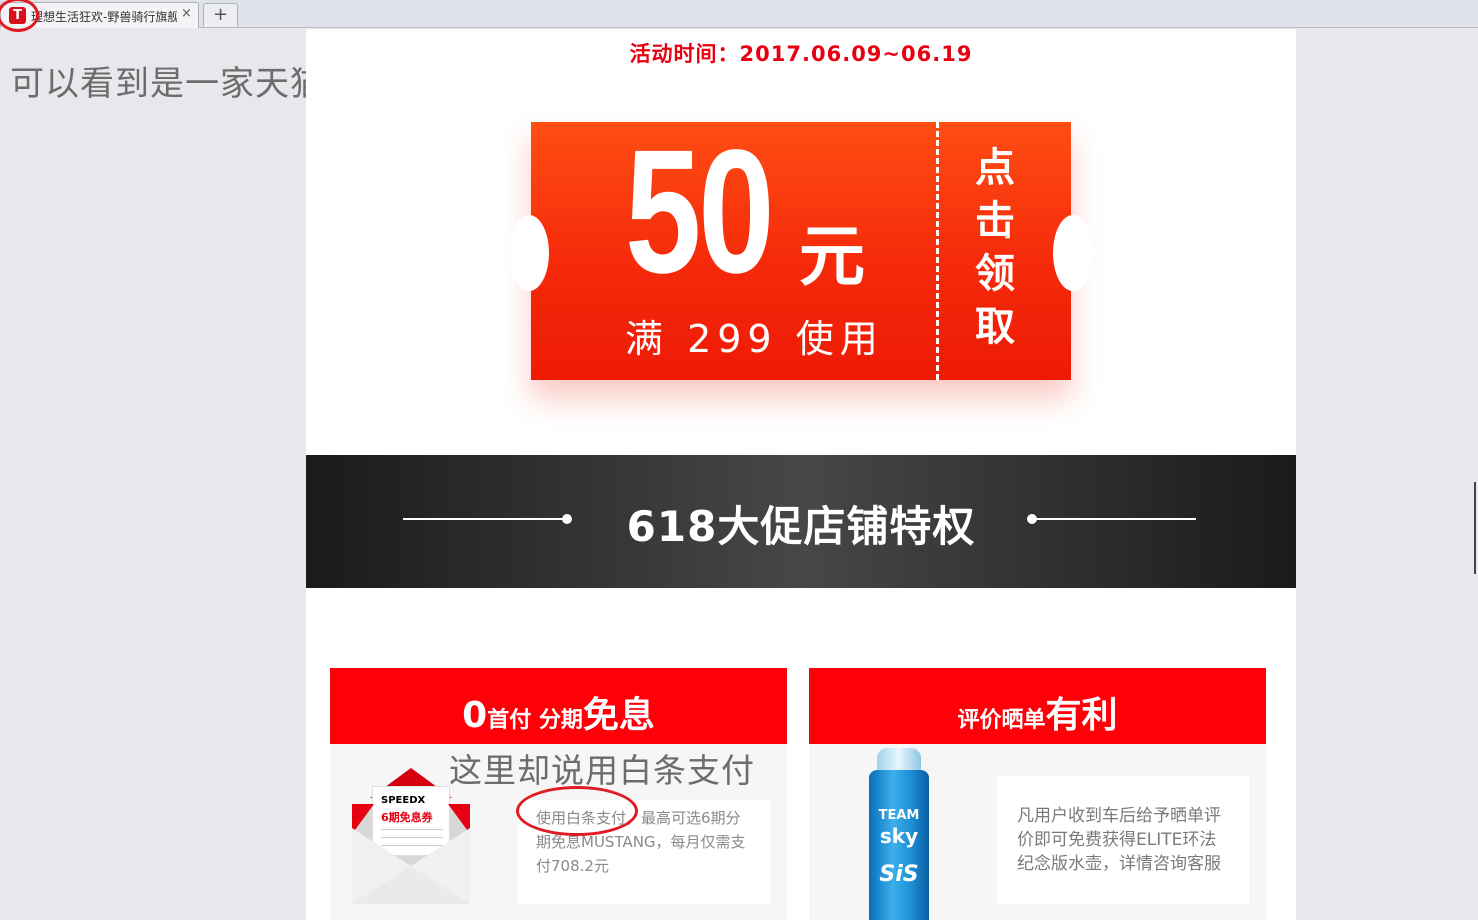 This screenshot has width=1478, height=920. What do you see at coordinates (899, 760) in the screenshot?
I see `bottle-cap` at bounding box center [899, 760].